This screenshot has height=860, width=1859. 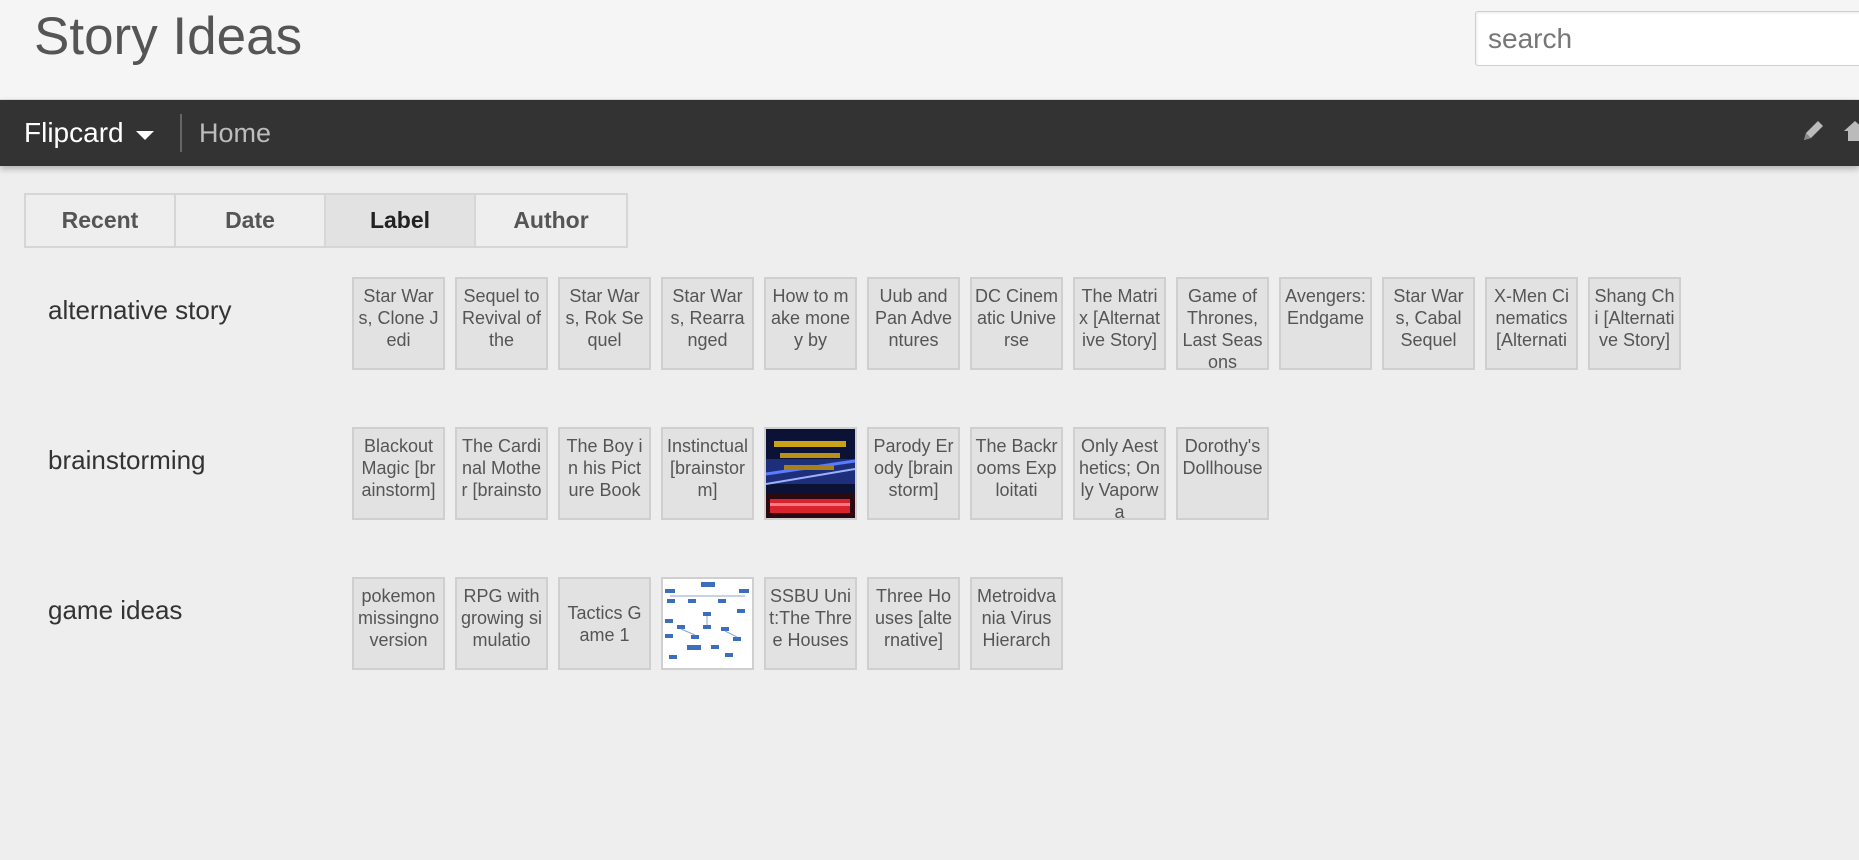 I want to click on post-card: The Boy in his Picture Book, so click(x=604, y=473).